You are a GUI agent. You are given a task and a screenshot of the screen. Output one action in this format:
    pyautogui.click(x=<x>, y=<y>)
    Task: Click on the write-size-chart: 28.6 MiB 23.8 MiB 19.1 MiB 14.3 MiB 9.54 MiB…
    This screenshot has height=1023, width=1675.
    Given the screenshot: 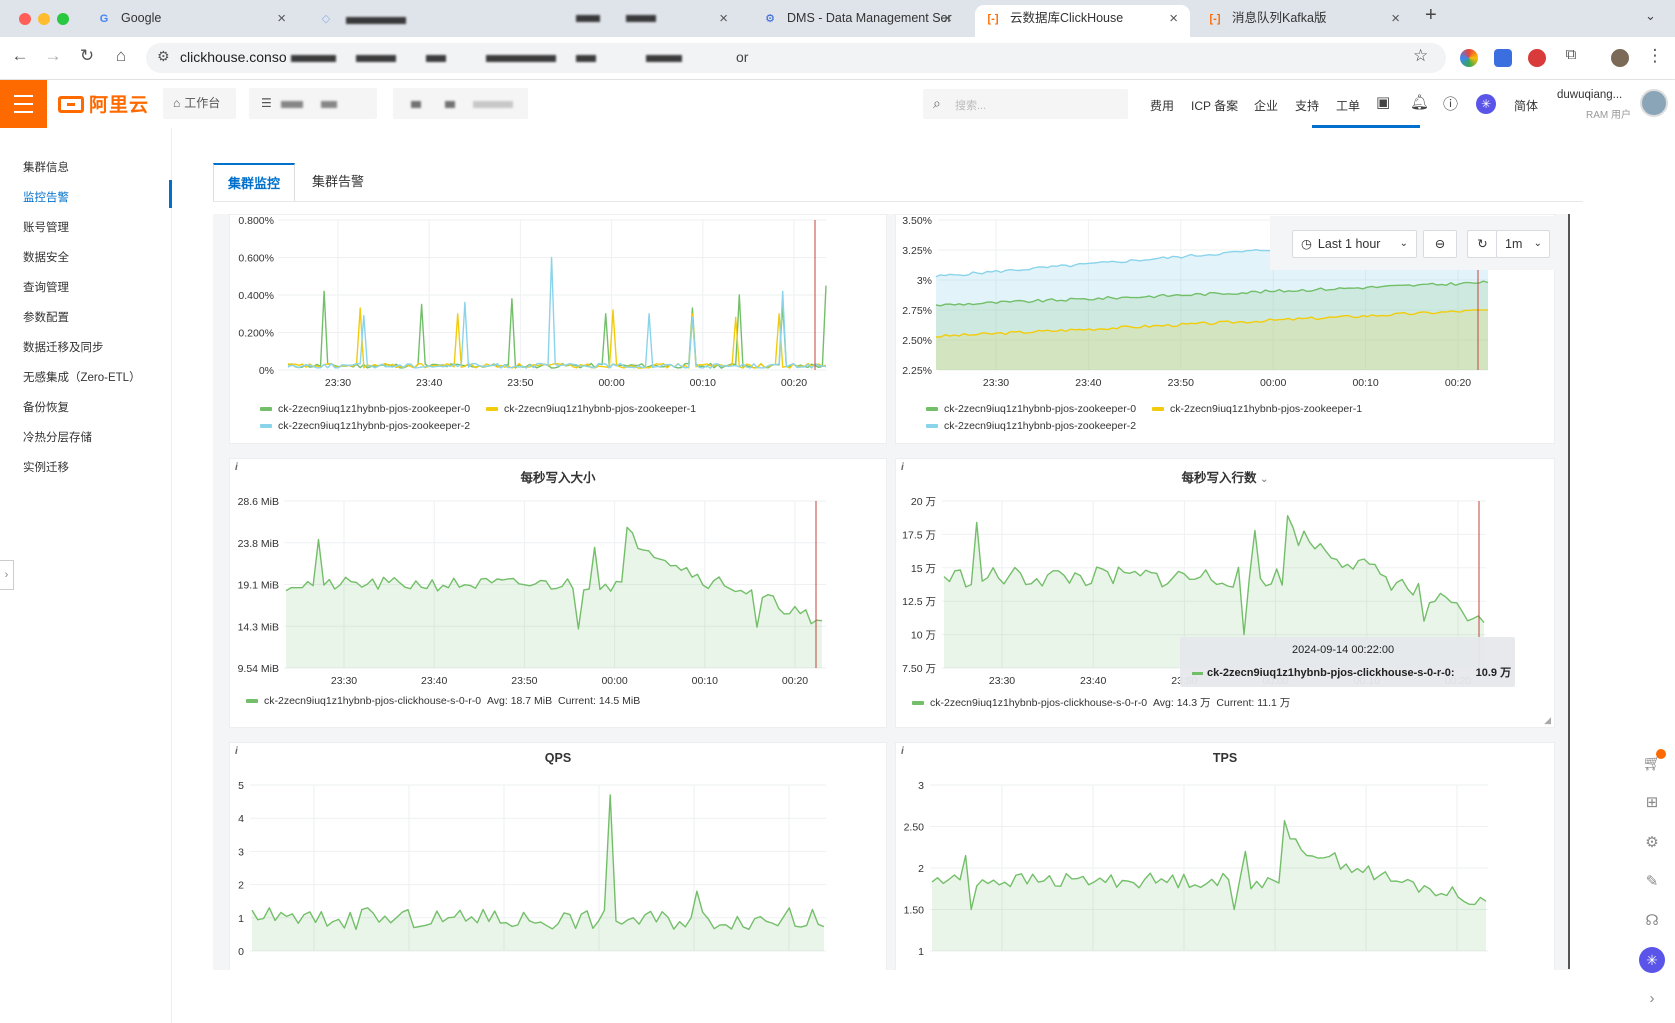 What is the action you would take?
    pyautogui.click(x=532, y=591)
    